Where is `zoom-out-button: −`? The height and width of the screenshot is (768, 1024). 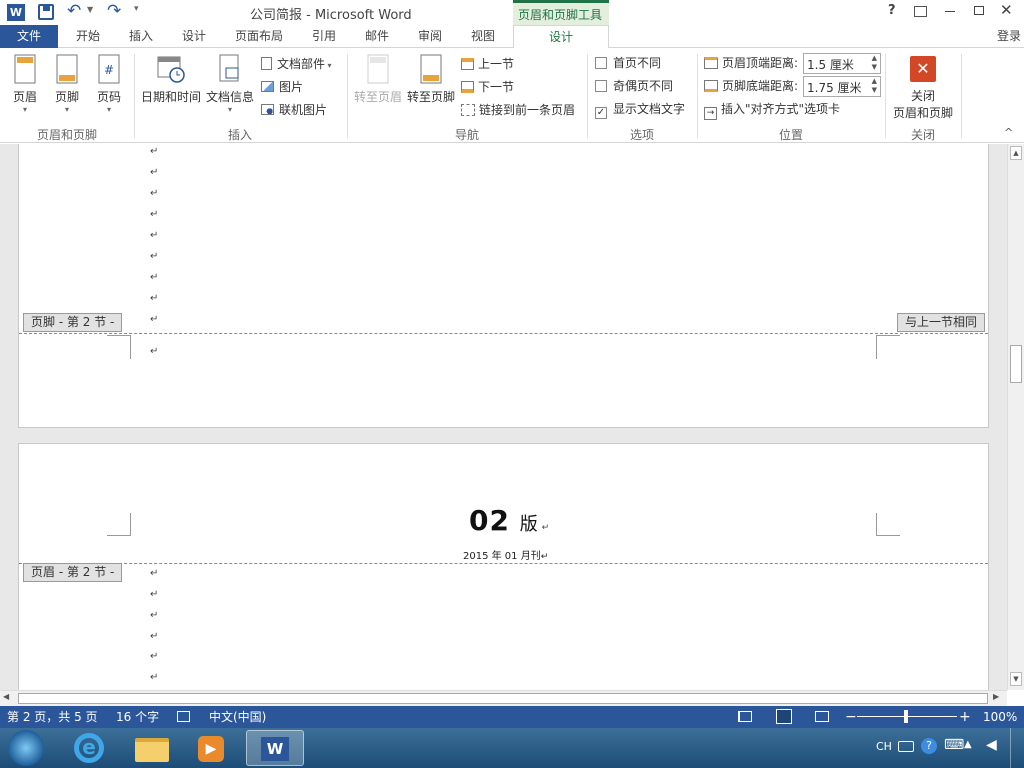 zoom-out-button: − is located at coordinates (851, 717).